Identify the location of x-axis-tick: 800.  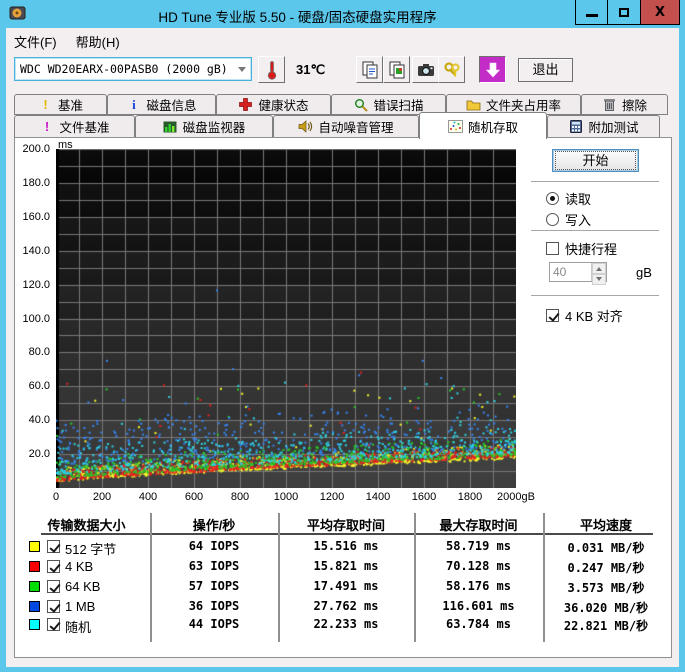
(240, 497).